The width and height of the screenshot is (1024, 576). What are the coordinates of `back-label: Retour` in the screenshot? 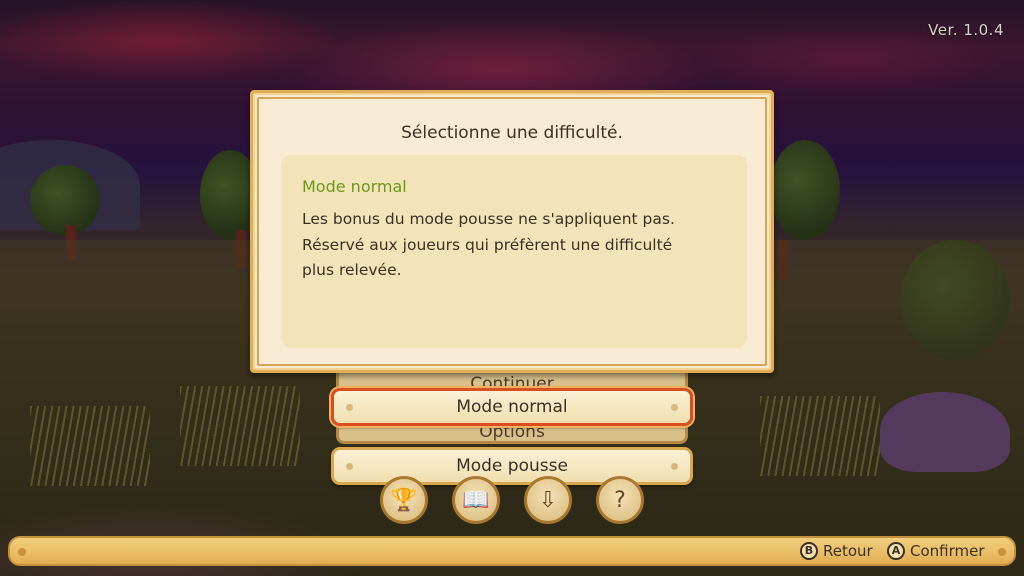 It's located at (848, 551).